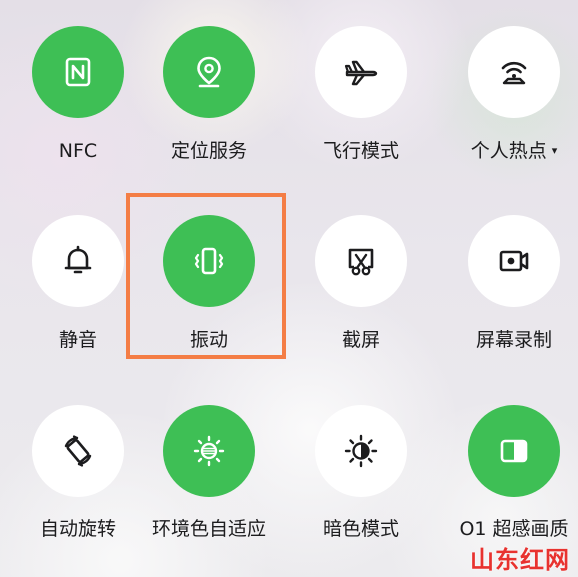 The height and width of the screenshot is (577, 578). Describe the element at coordinates (208, 151) in the screenshot. I see `tile-label-location: 定位服务` at that location.